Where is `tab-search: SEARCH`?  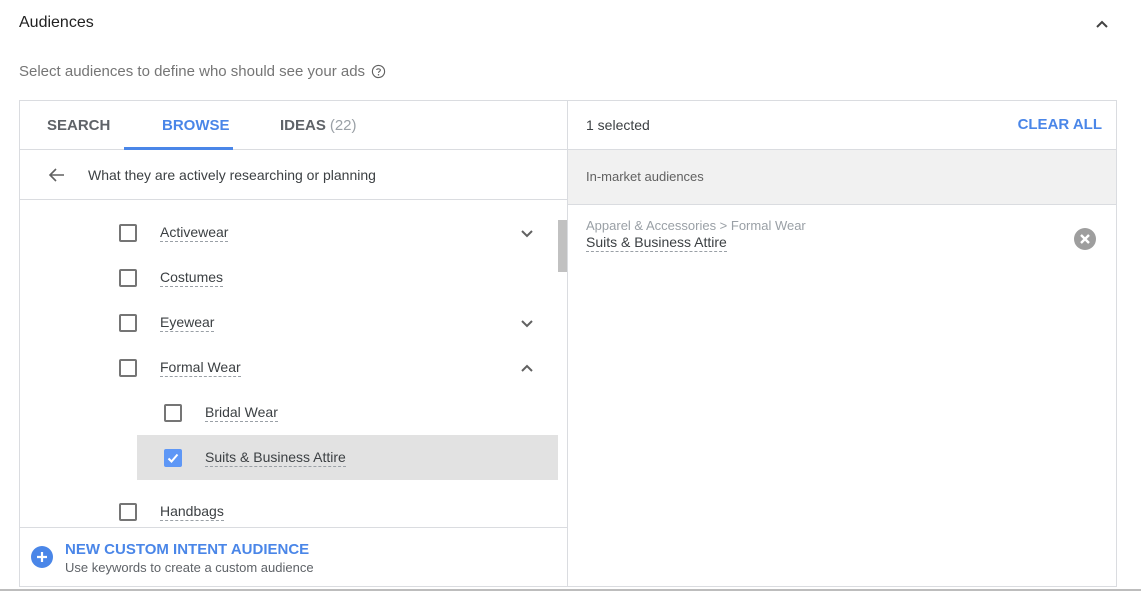
tab-search: SEARCH is located at coordinates (78, 125).